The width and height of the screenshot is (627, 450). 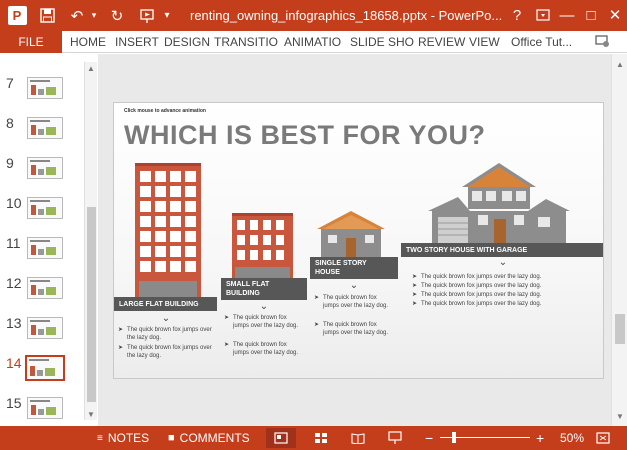 What do you see at coordinates (354, 285) in the screenshot?
I see `chevron-down-icon: ⌄` at bounding box center [354, 285].